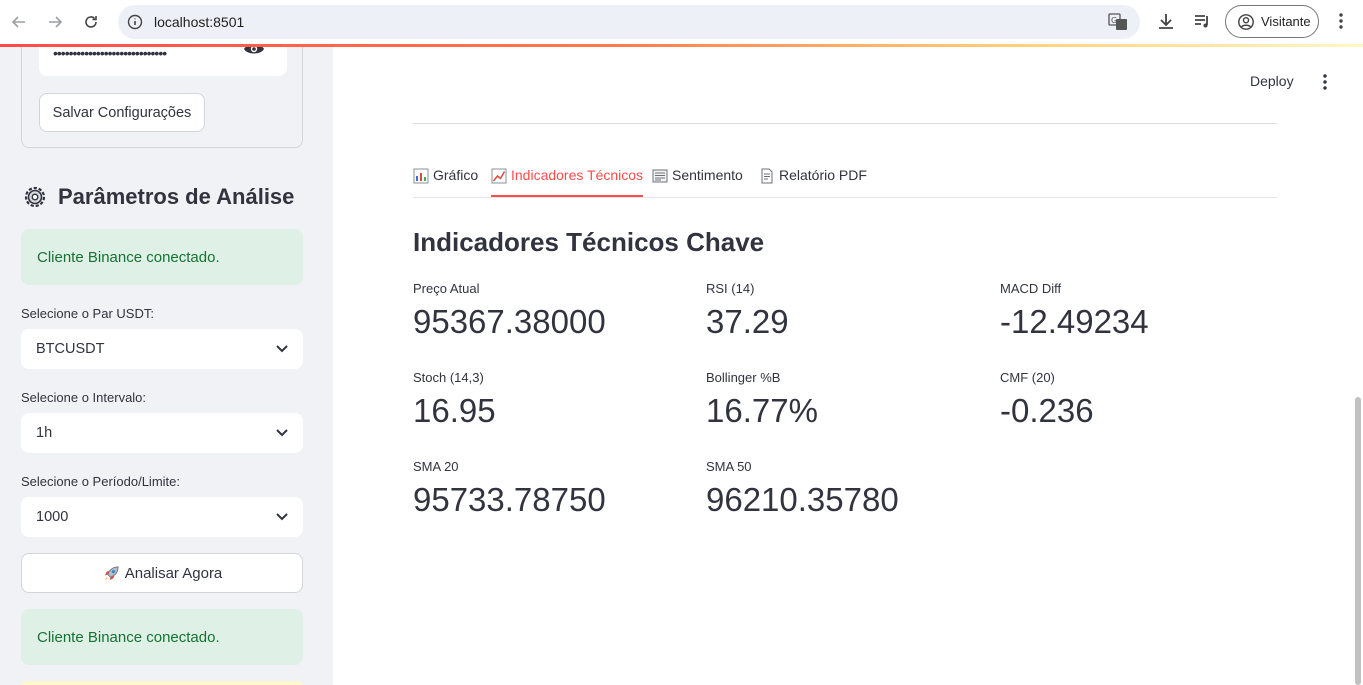 This screenshot has width=1363, height=685. What do you see at coordinates (162, 349) in the screenshot?
I see `pair-select: BTCUSDT` at bounding box center [162, 349].